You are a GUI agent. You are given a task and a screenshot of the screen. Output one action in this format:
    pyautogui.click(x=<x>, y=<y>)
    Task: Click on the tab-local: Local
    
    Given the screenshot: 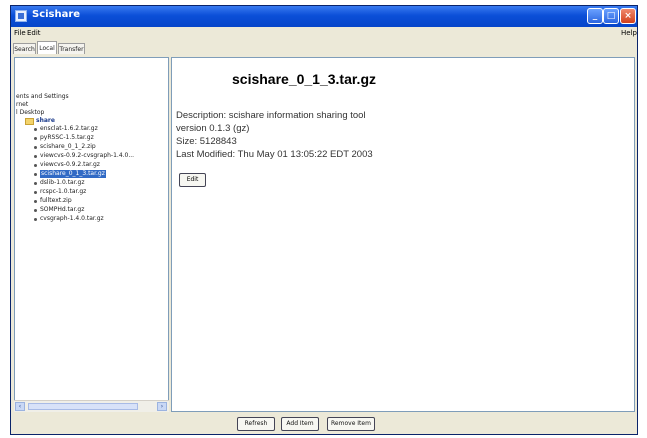 What is the action you would take?
    pyautogui.click(x=47, y=47)
    